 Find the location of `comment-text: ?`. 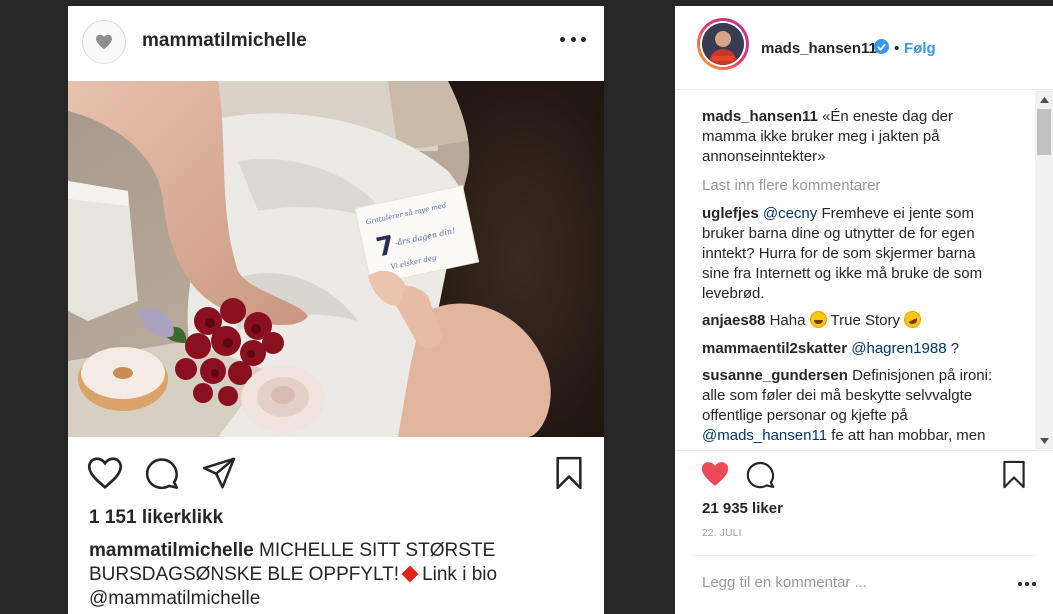

comment-text: ? is located at coordinates (955, 348).